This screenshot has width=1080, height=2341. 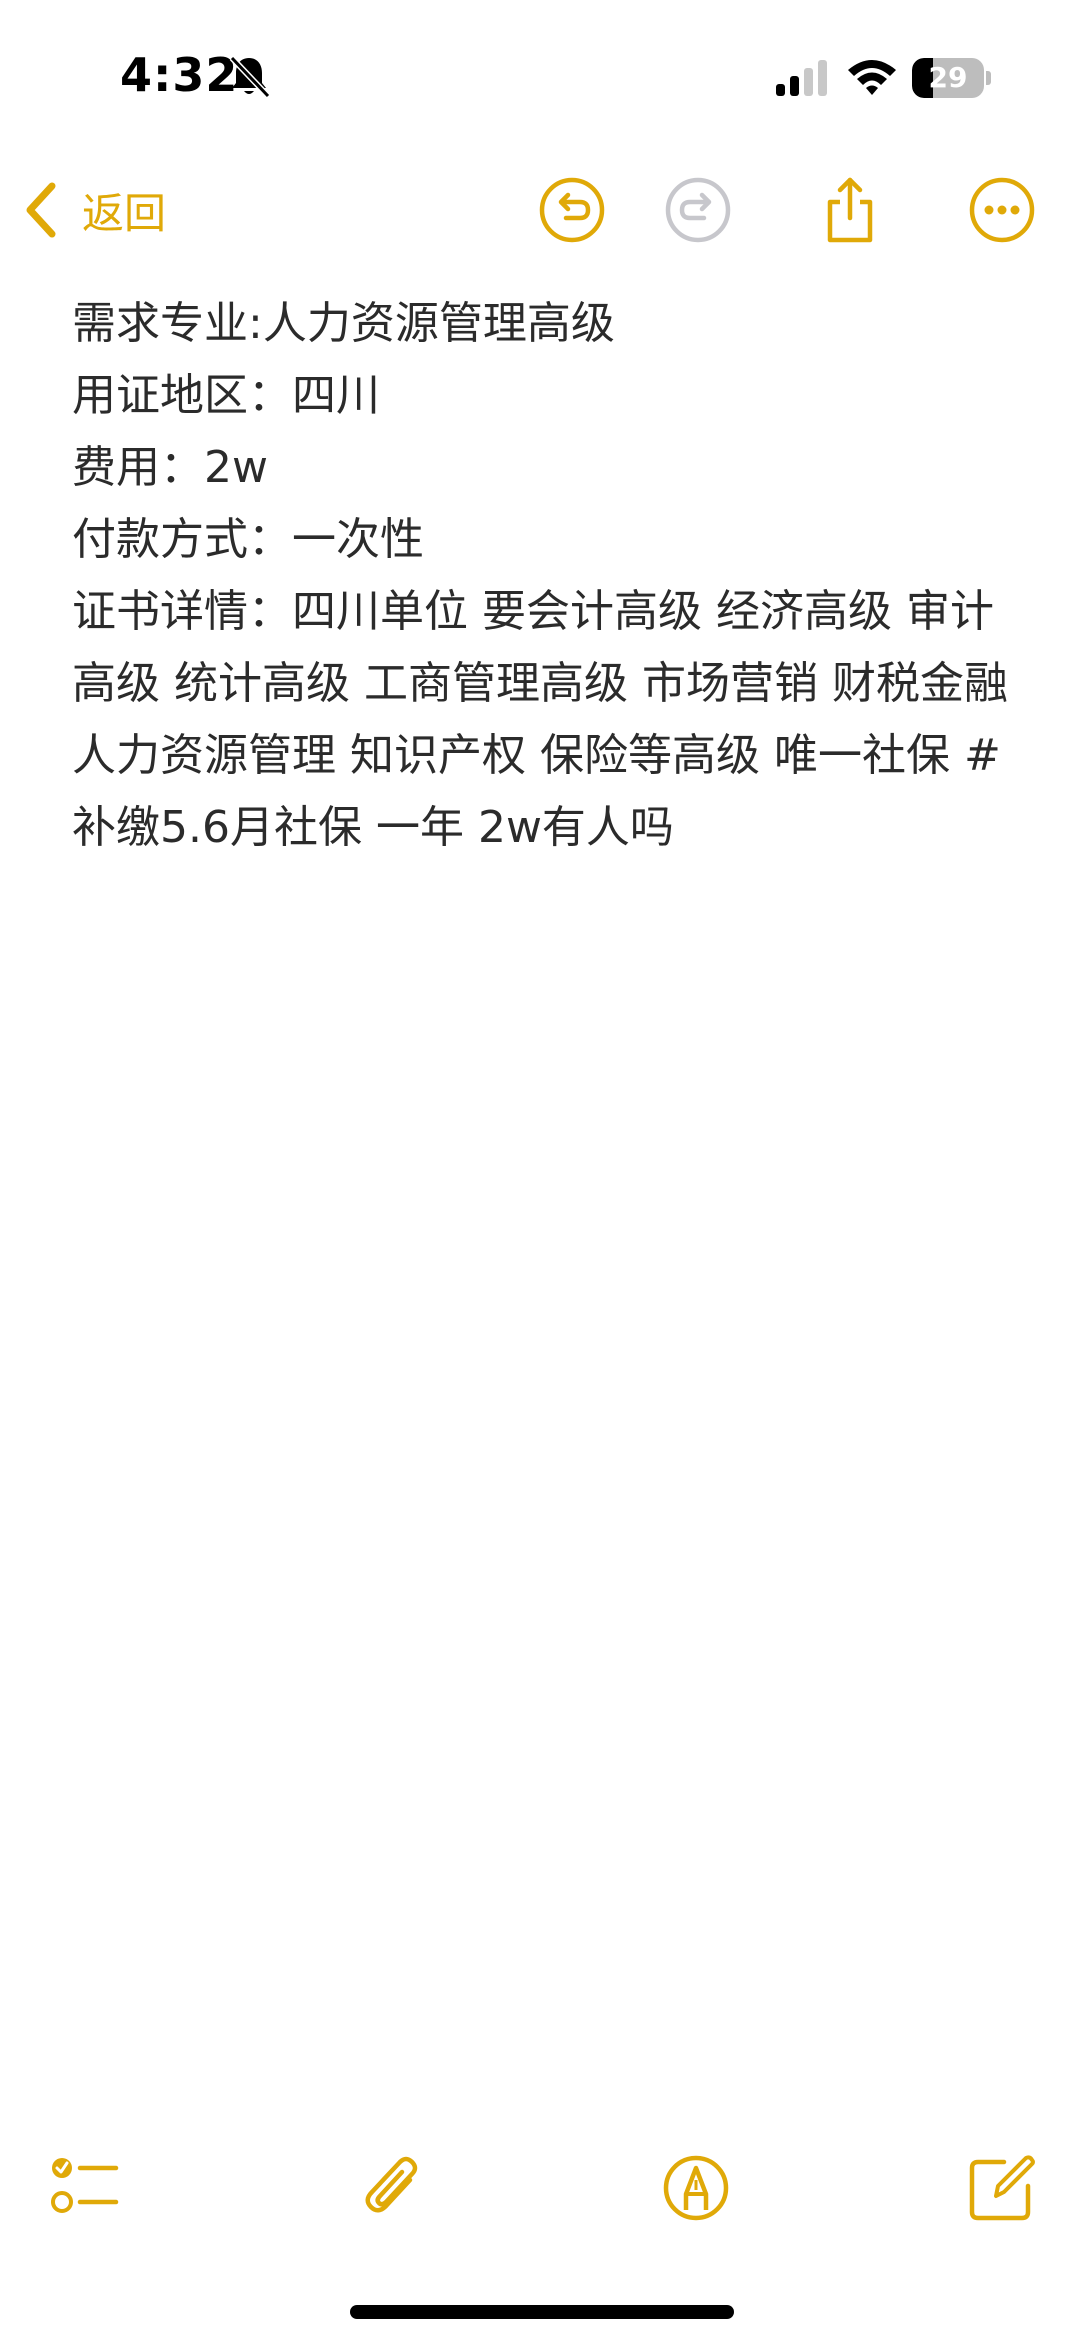 What do you see at coordinates (988, 78) in the screenshot?
I see `battery-cap` at bounding box center [988, 78].